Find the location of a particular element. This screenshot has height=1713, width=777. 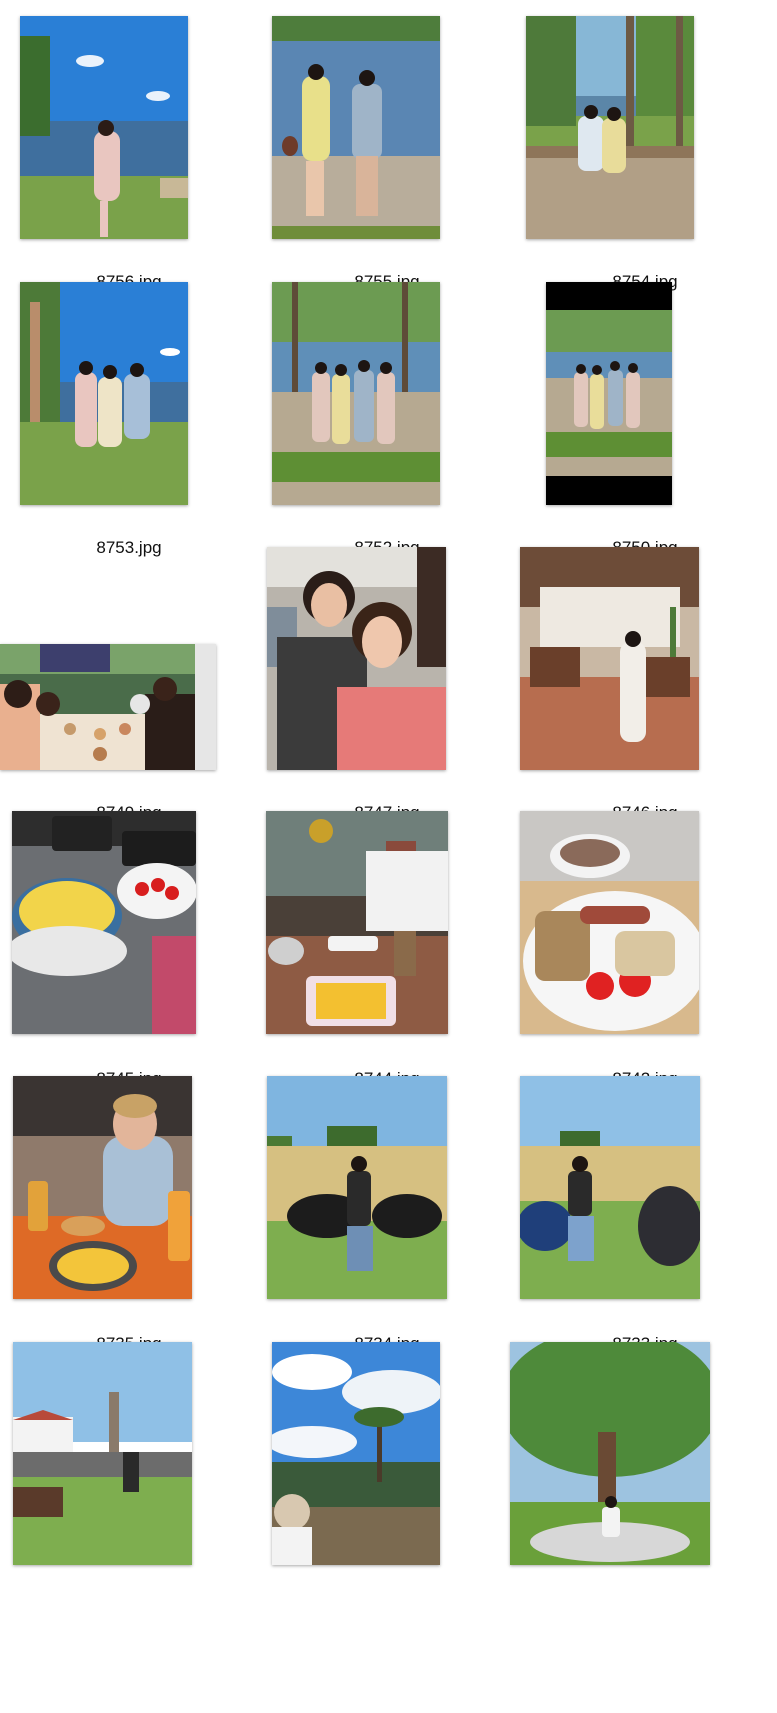

file-item: 8753.jpg is located at coordinates (129, 425).